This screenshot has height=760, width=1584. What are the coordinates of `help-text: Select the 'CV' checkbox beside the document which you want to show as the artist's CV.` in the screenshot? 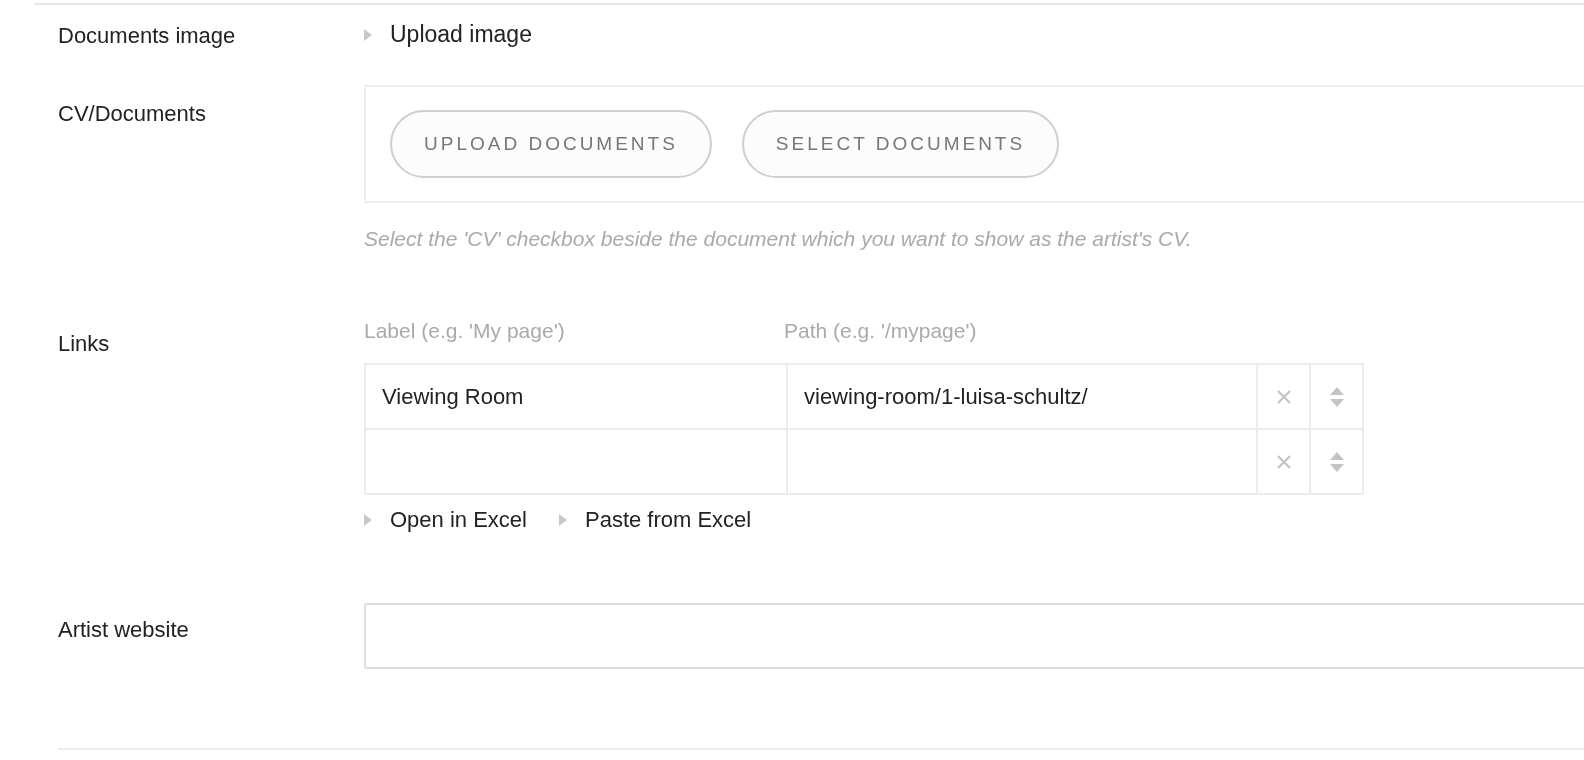 It's located at (778, 239).